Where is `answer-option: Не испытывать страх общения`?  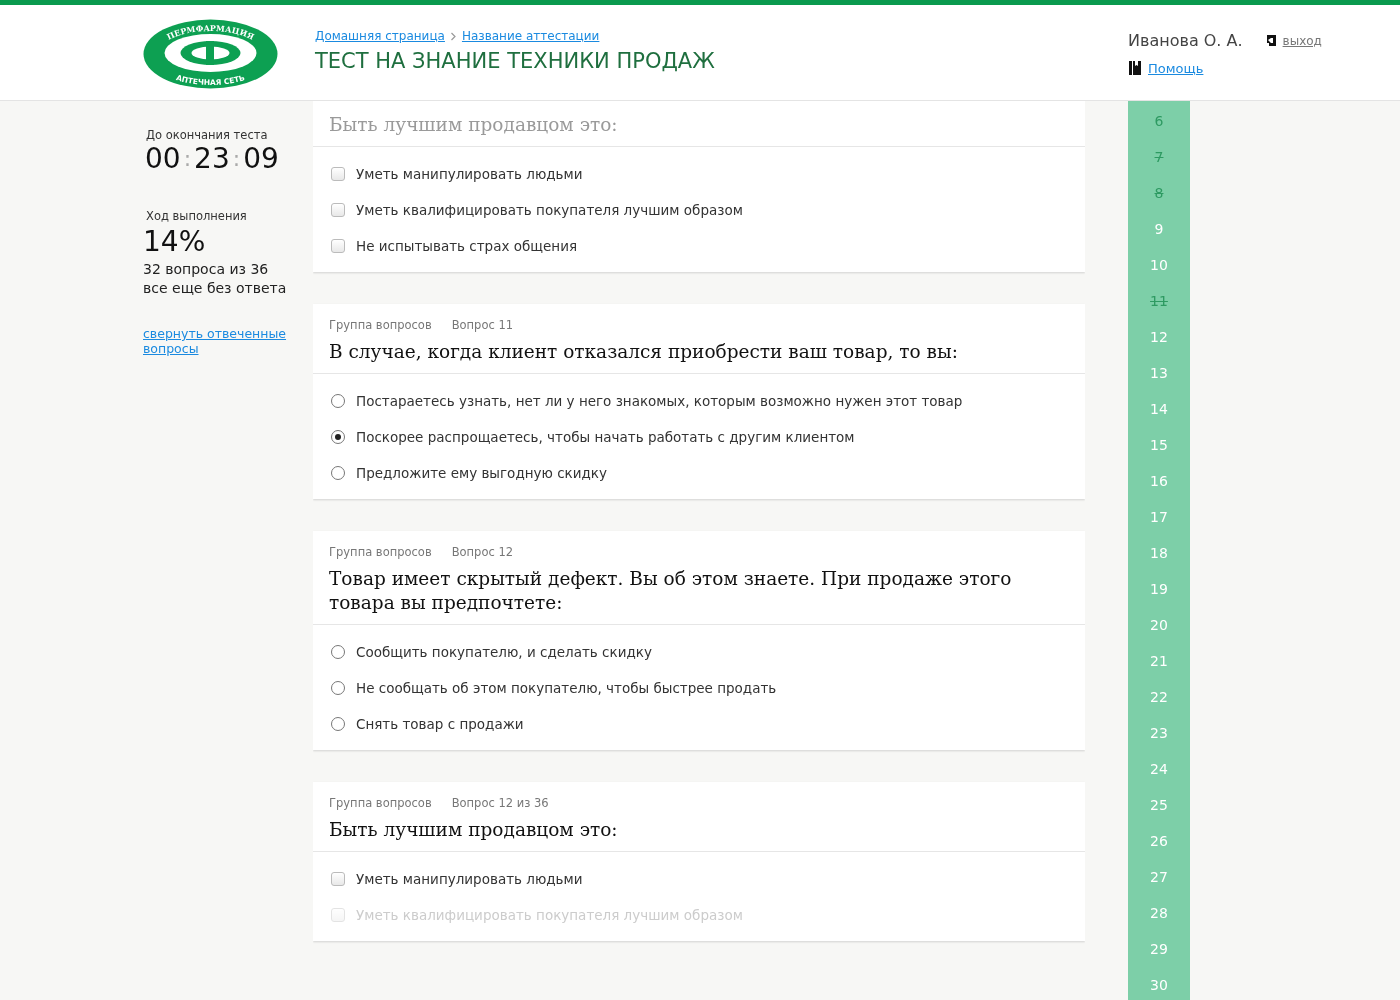 answer-option: Не испытывать страх общения is located at coordinates (467, 246).